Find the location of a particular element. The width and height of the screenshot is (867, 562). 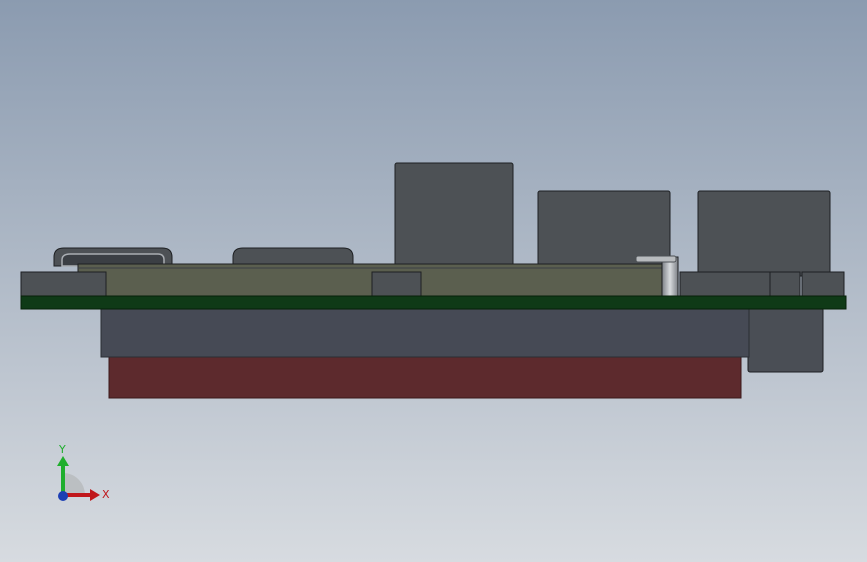

right-connector-a is located at coordinates (725, 285).